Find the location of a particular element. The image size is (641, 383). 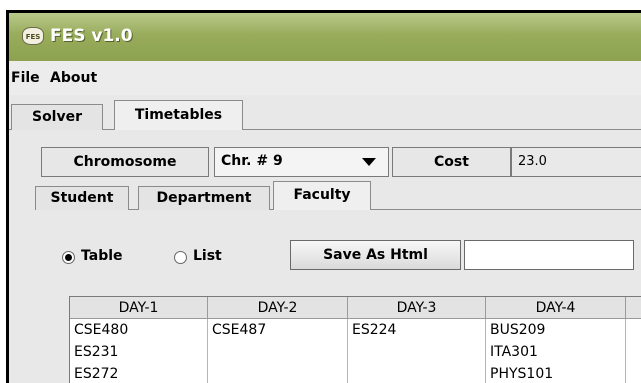

tab-timetables: Timetables is located at coordinates (178, 115).